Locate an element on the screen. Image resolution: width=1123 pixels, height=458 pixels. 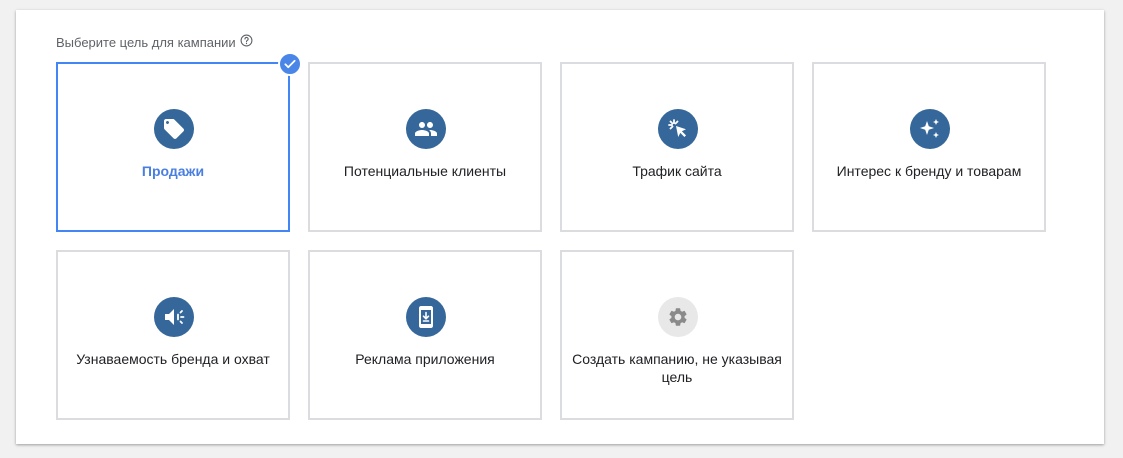
people-icon is located at coordinates (426, 129).